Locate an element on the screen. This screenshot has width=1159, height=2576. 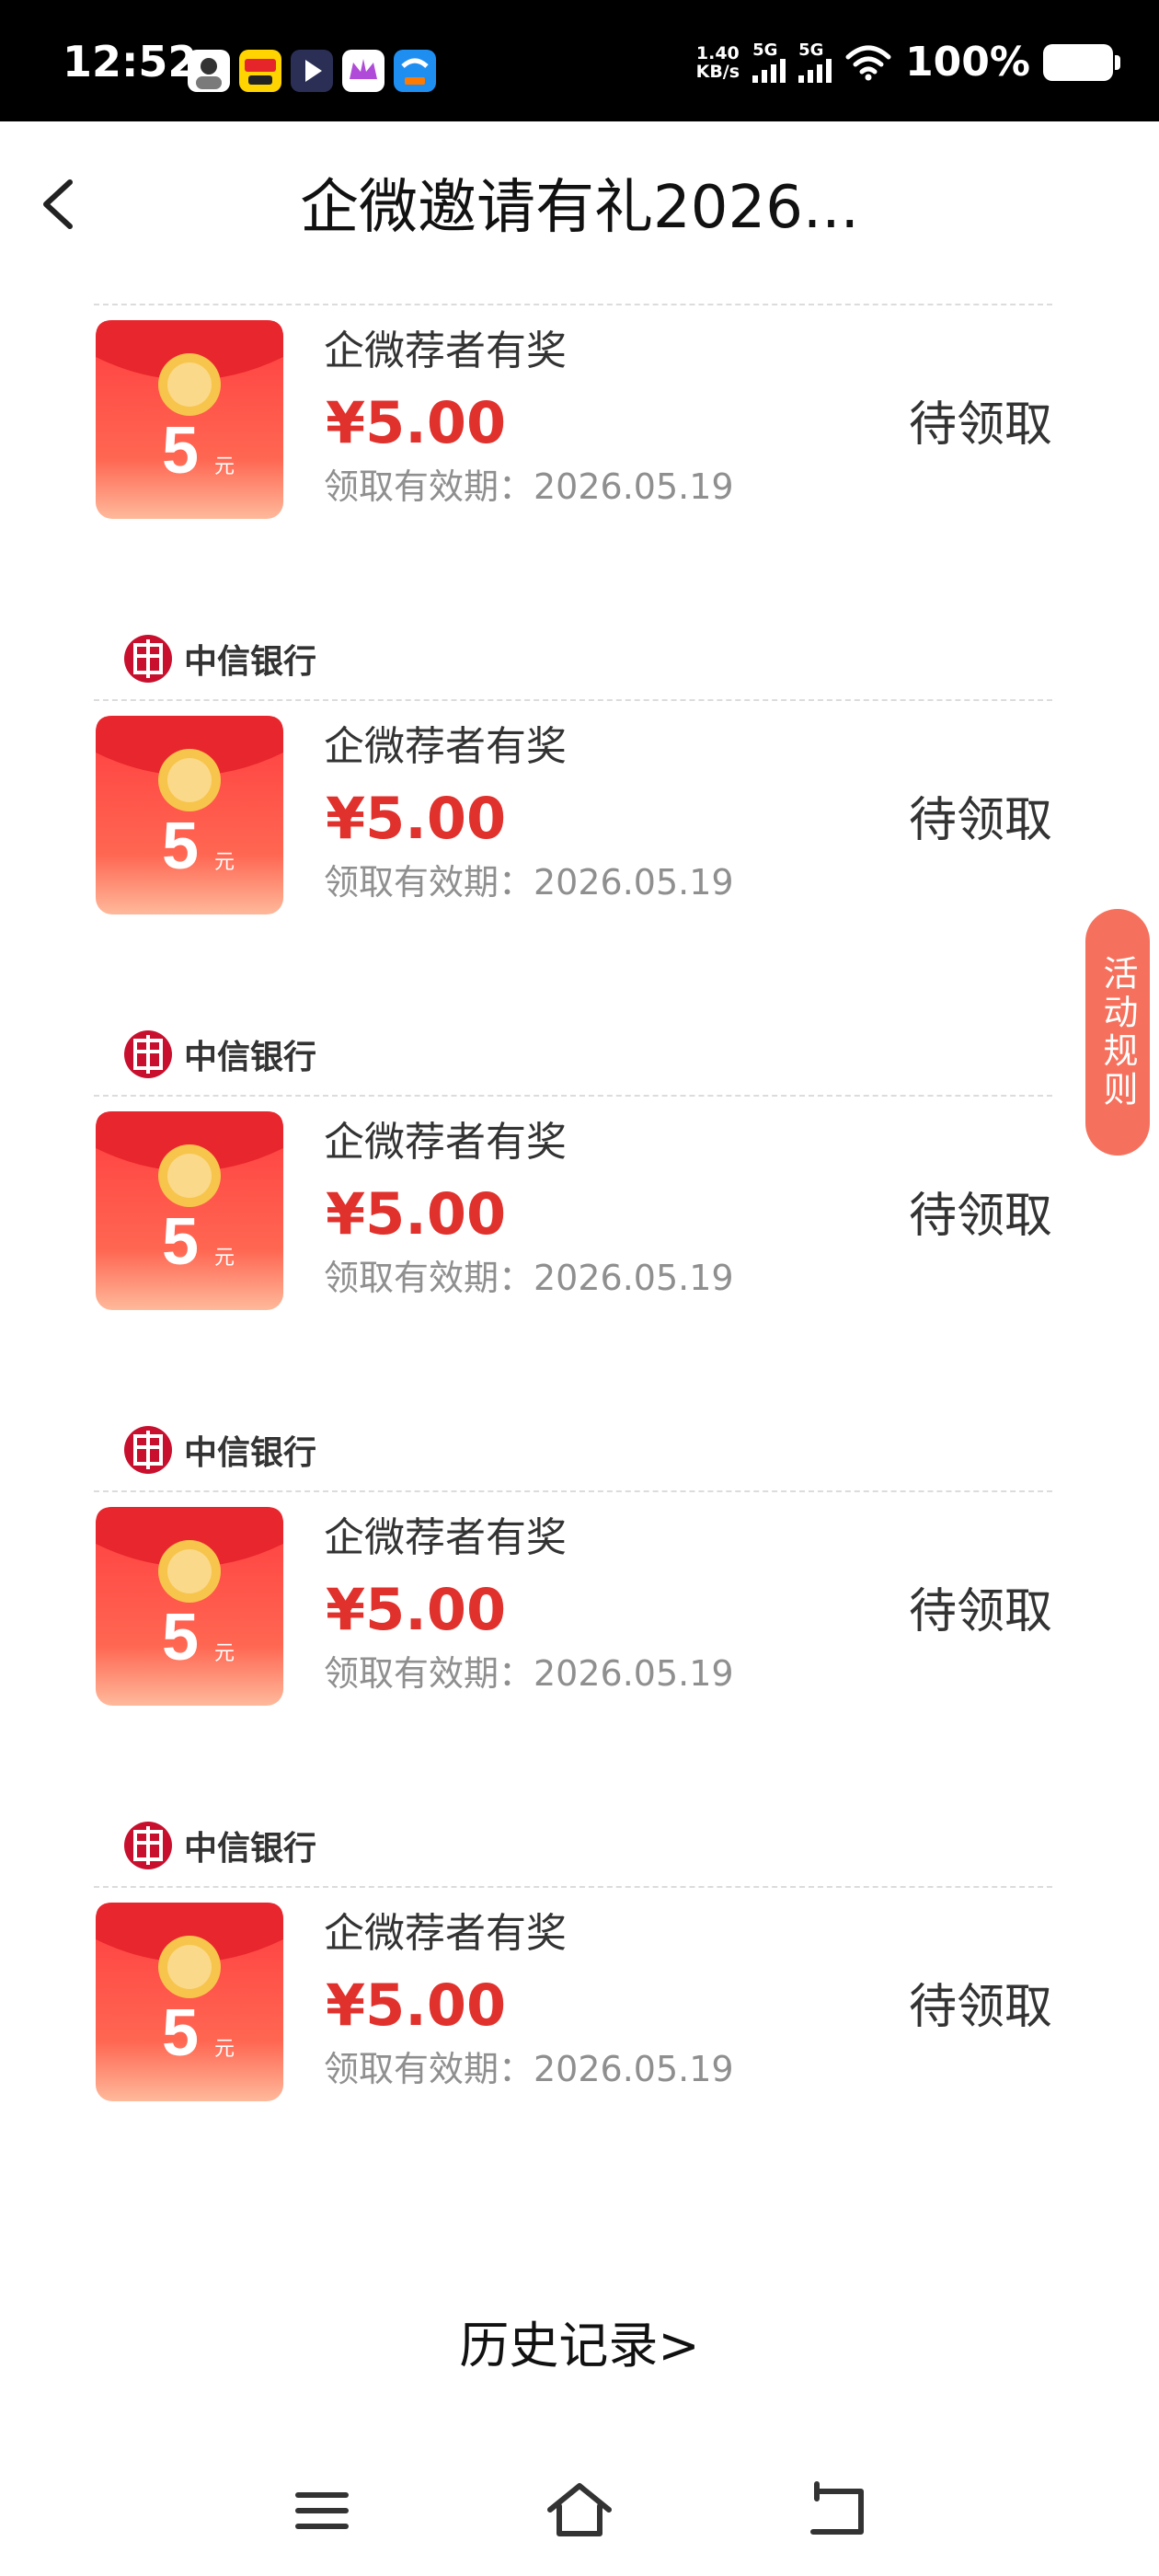
notification-icons is located at coordinates (312, 71).